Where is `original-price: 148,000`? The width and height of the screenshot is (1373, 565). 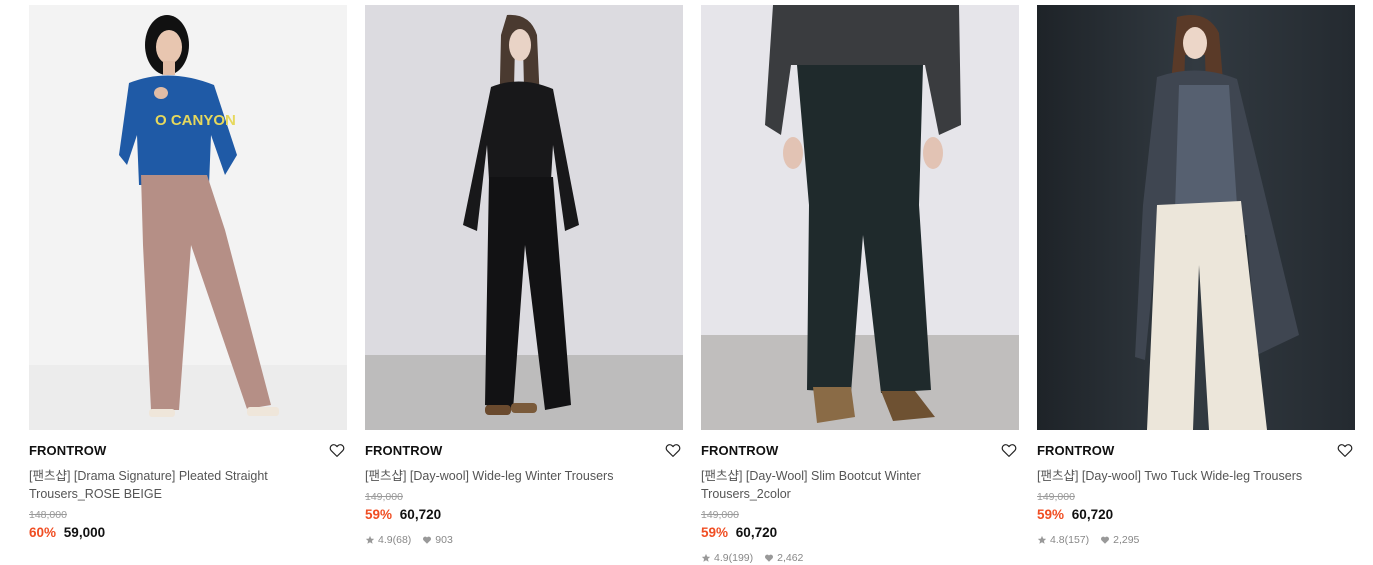 original-price: 148,000 is located at coordinates (48, 515).